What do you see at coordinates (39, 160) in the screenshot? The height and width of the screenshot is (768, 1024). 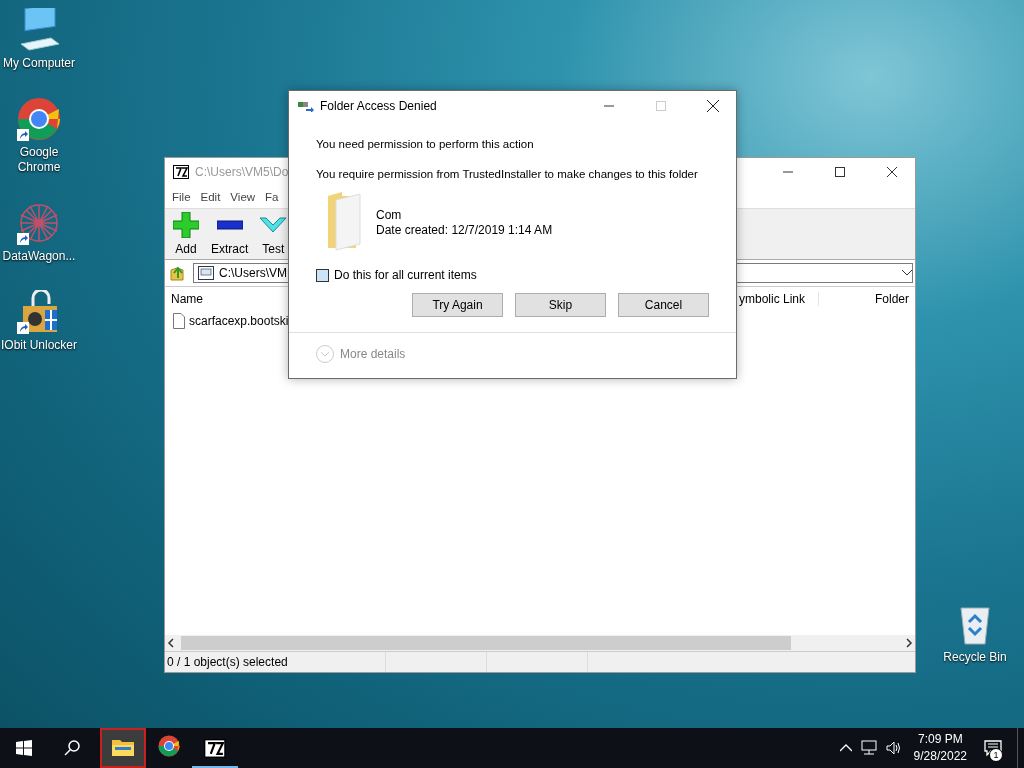 I see `icon-label: Google Chrome` at bounding box center [39, 160].